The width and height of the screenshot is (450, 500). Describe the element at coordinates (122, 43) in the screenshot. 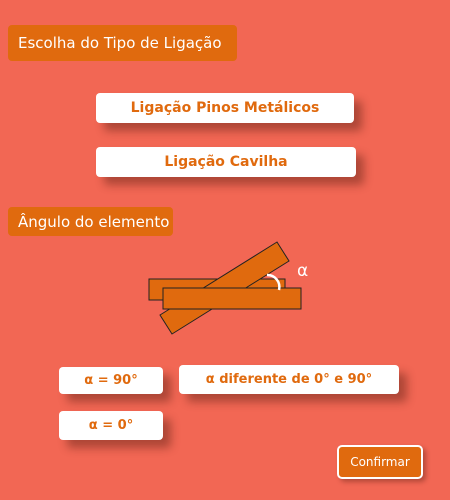

I see `connection-type-heading: Escolha do Tipo de Ligação` at that location.